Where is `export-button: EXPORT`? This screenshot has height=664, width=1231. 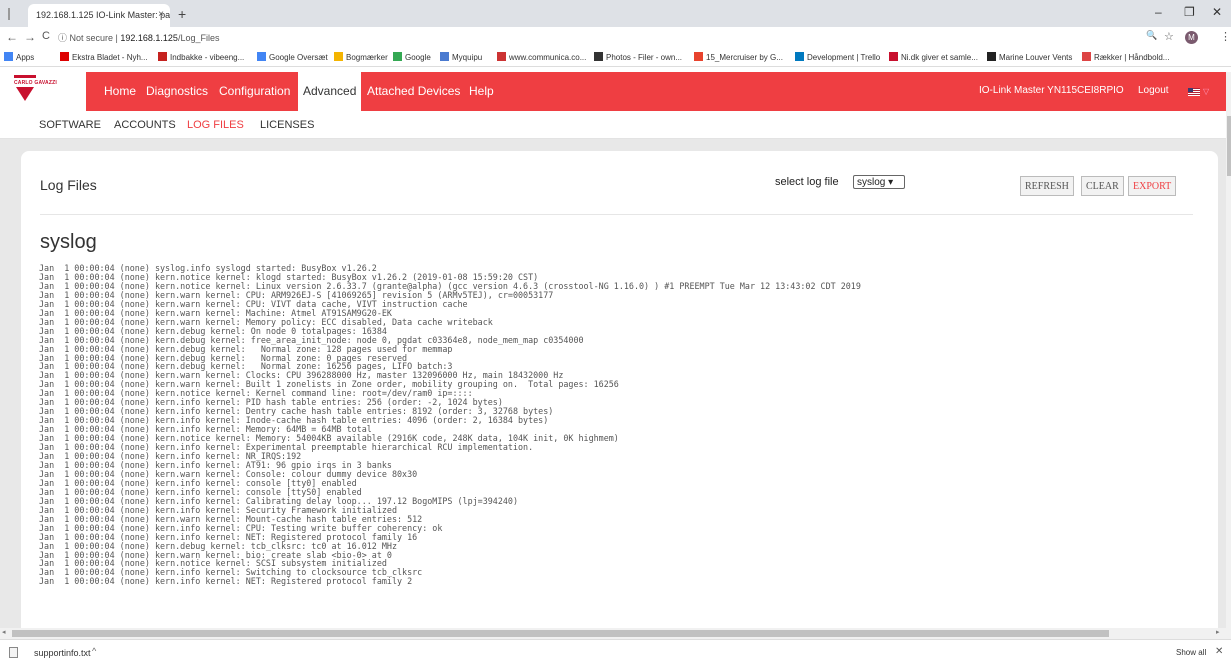 export-button: EXPORT is located at coordinates (1152, 186).